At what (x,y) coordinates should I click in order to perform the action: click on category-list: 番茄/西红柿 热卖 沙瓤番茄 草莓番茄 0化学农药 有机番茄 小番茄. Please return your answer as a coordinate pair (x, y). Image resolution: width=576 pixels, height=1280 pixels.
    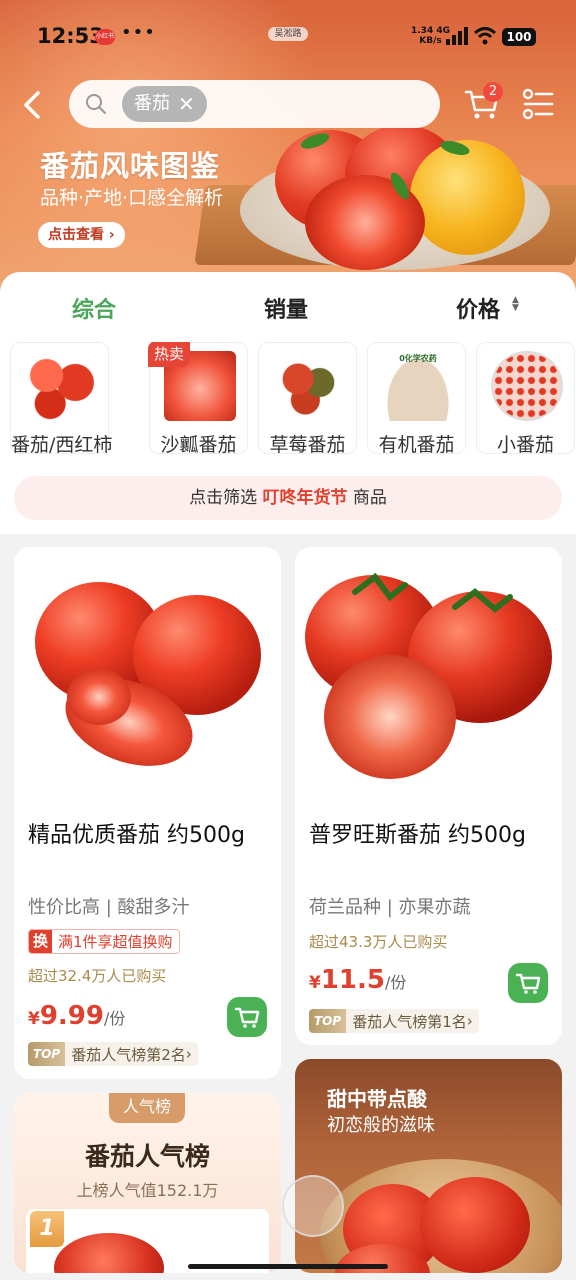
    Looking at the image, I should click on (293, 398).